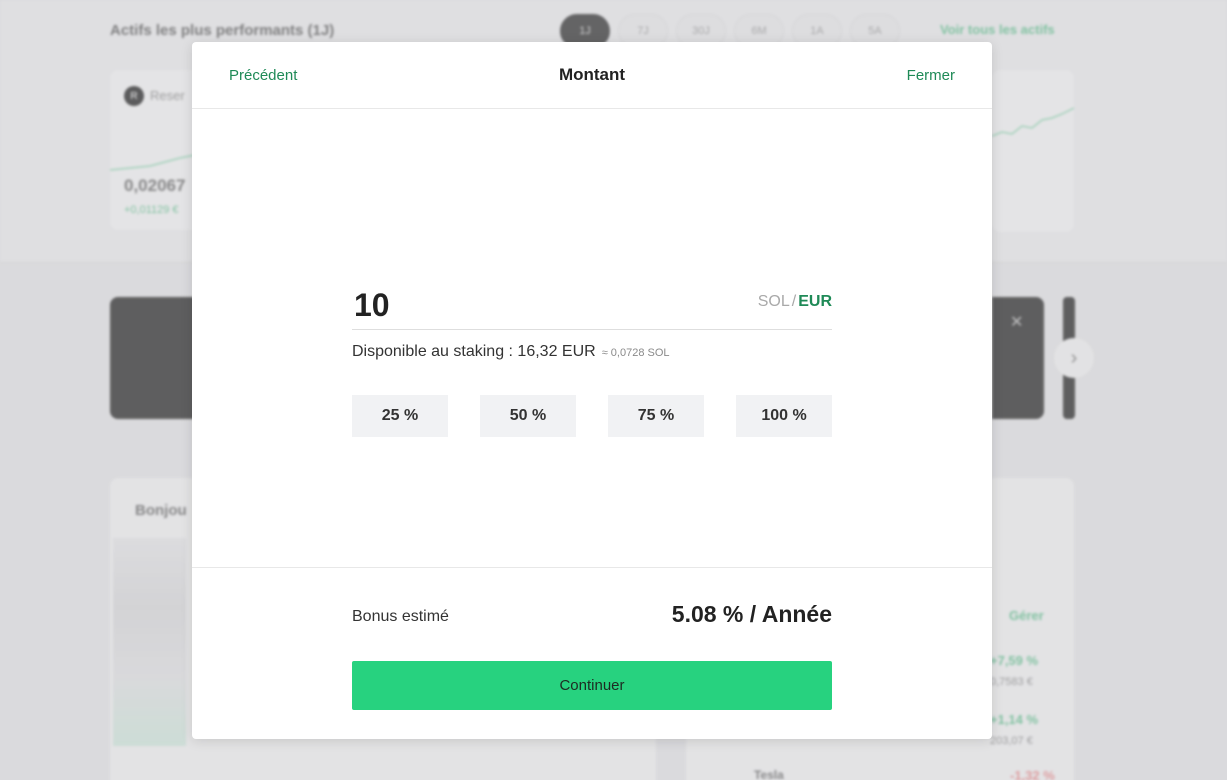 This screenshot has width=1227, height=780. Describe the element at coordinates (592, 416) in the screenshot. I see `percent-buttons: 25 % 50 % 75 % 100 %` at that location.